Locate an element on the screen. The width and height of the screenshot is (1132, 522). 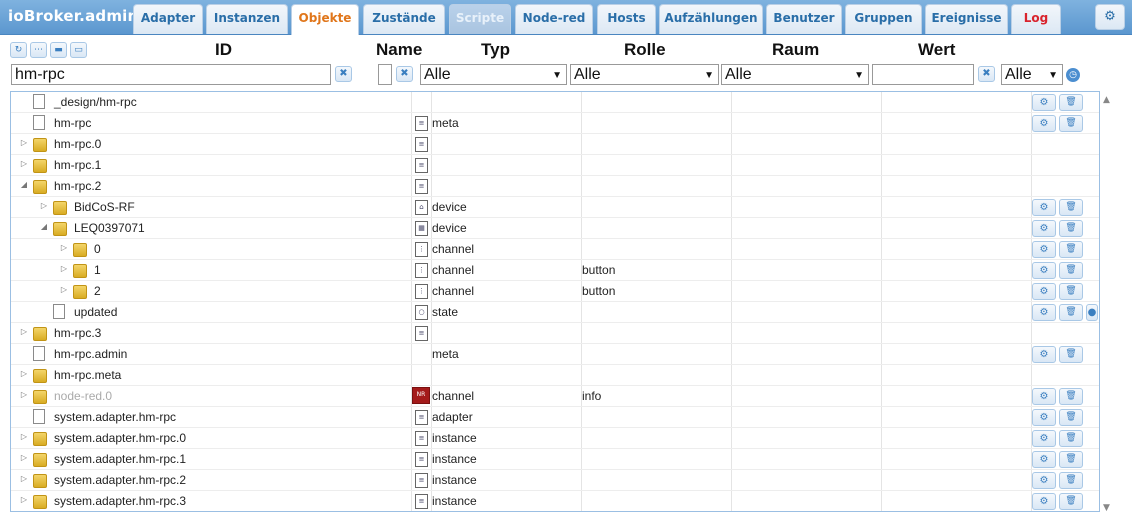
value-filter-input is located at coordinates (923, 74).